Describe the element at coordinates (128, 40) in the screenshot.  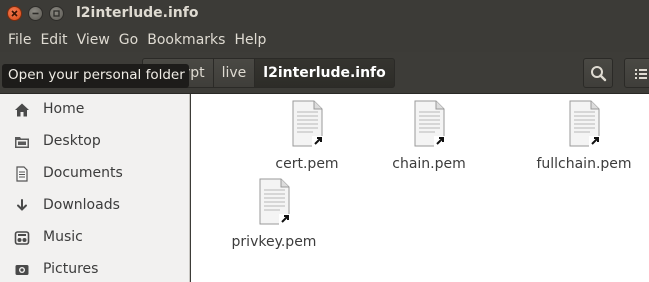
I see `menu-go: Go` at that location.